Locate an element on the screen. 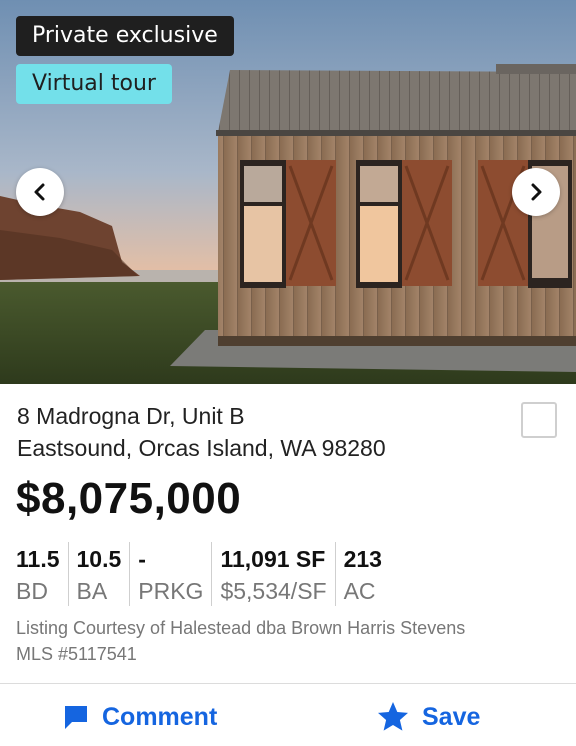  save-label: Save is located at coordinates (451, 716).